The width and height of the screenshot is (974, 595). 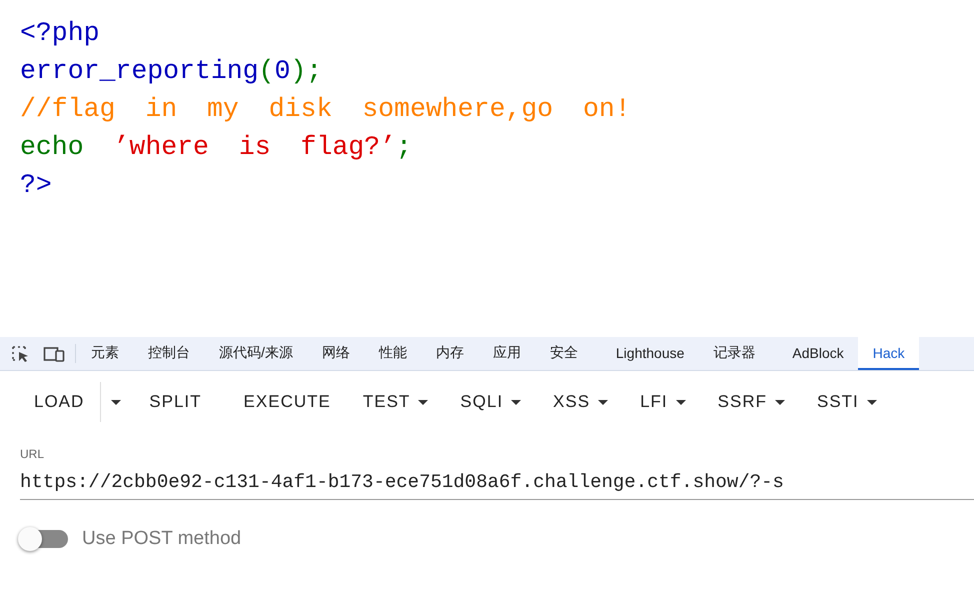 What do you see at coordinates (497, 484) in the screenshot?
I see `url-field: https://2cbb0e92-c131-4af1-b173-ece751d08a6f.challenge.ctf.show/?-s` at bounding box center [497, 484].